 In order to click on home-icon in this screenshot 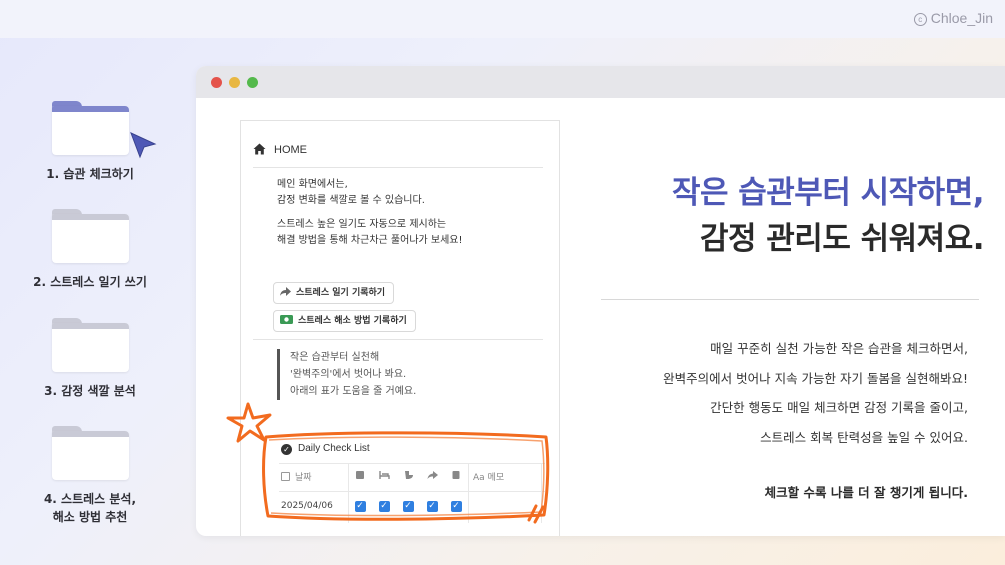, I will do `click(259, 149)`.